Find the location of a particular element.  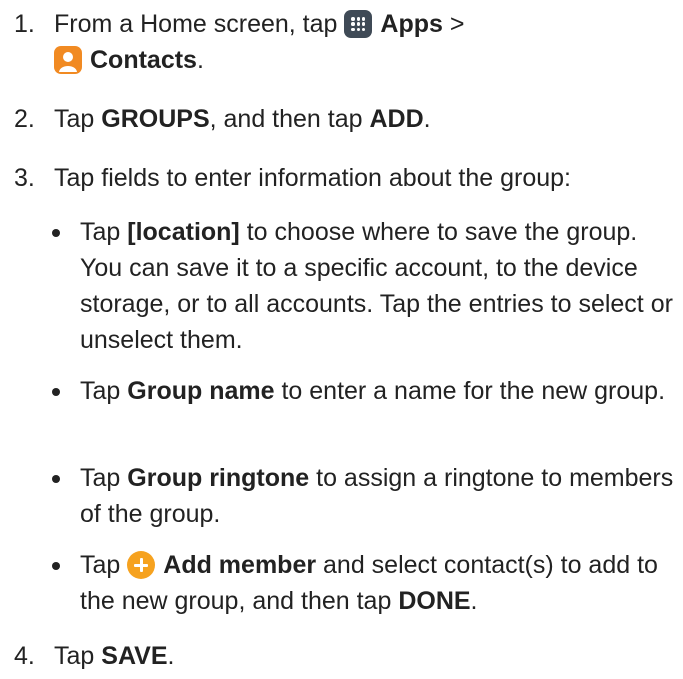

step-text: From a Home screen, tap Apps > Contacts. is located at coordinates (364, 42).